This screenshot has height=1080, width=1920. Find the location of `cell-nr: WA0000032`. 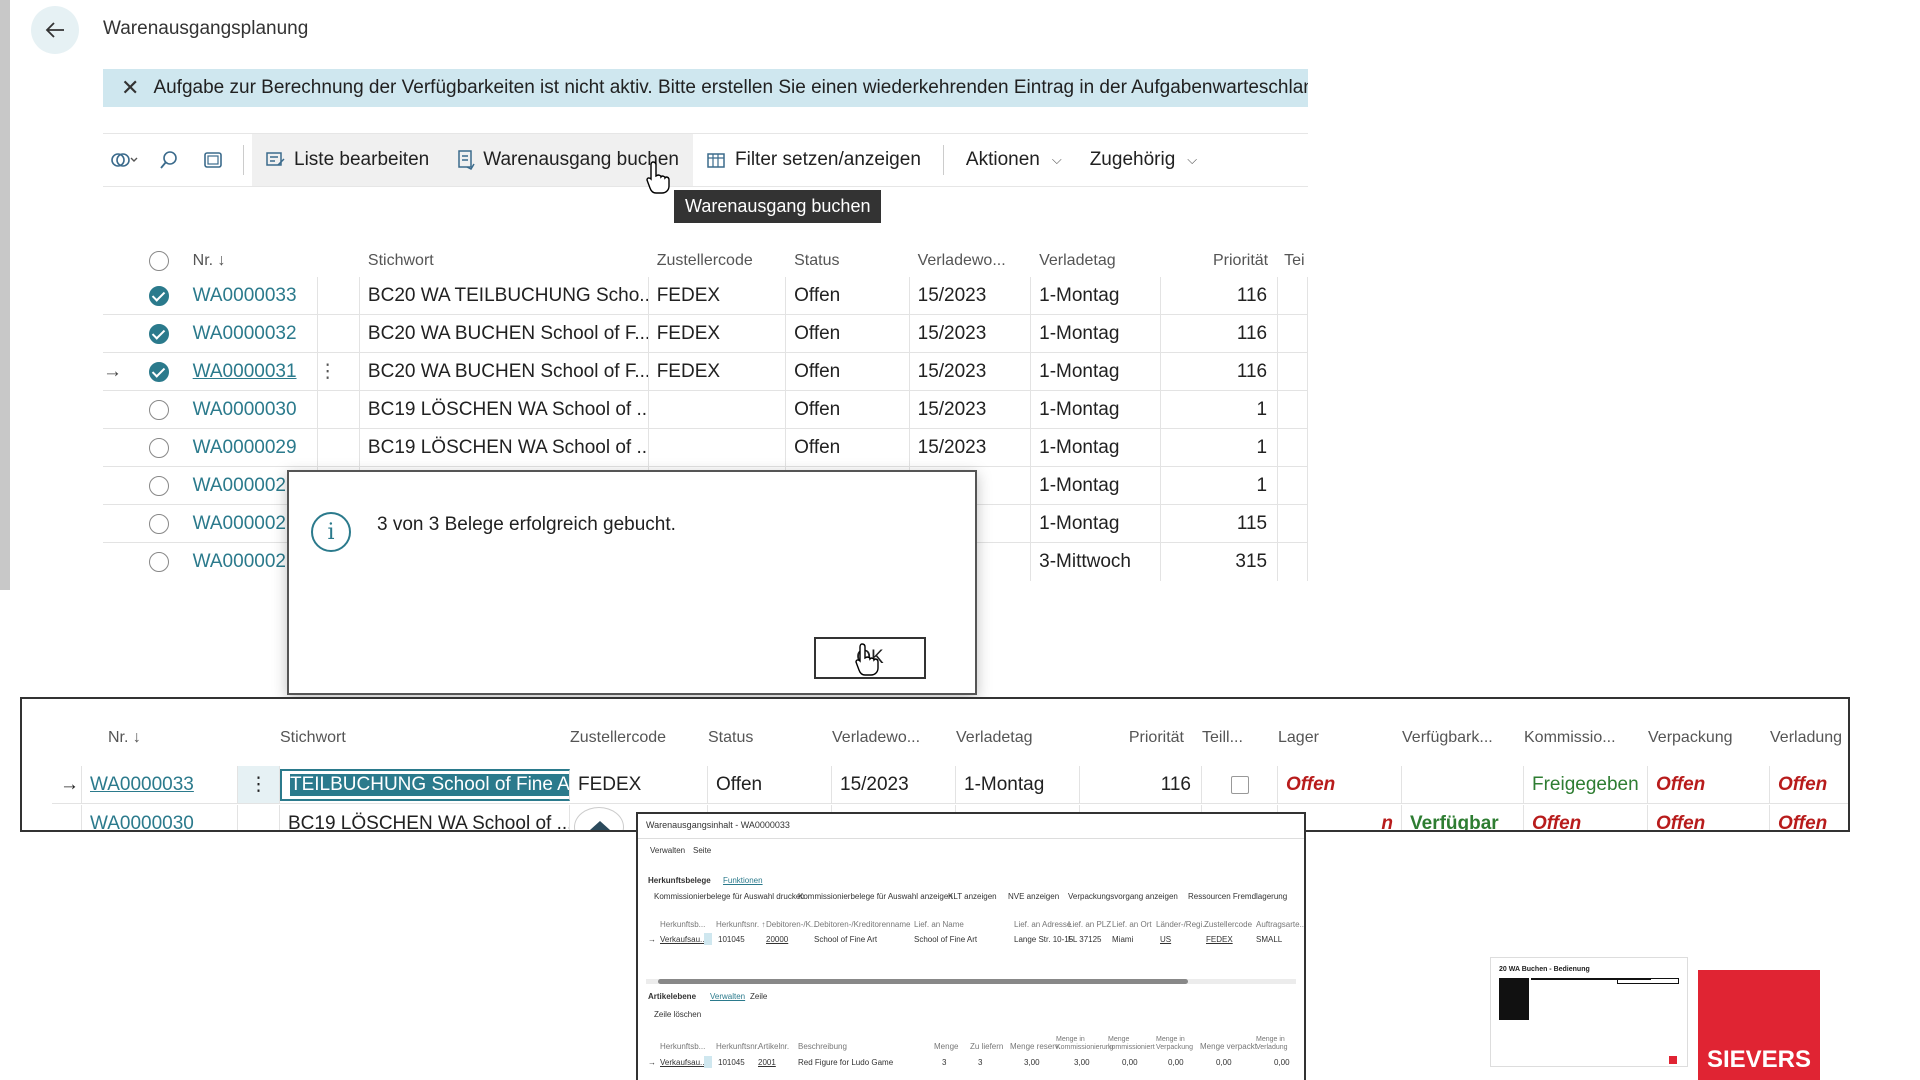

cell-nr: WA0000032 is located at coordinates (250, 333).